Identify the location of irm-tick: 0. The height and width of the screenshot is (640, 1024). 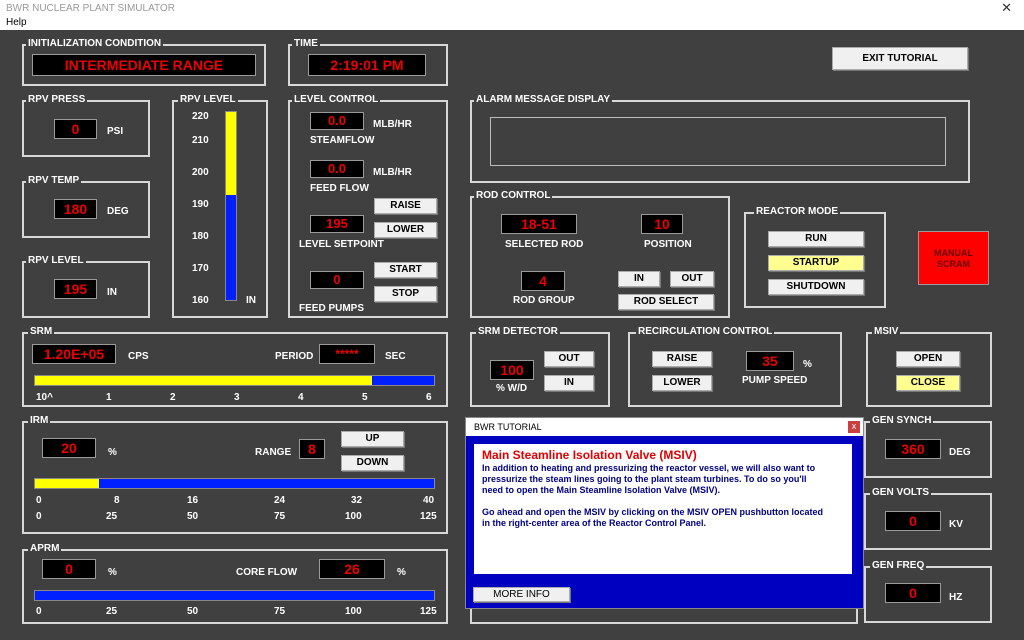
(39, 516).